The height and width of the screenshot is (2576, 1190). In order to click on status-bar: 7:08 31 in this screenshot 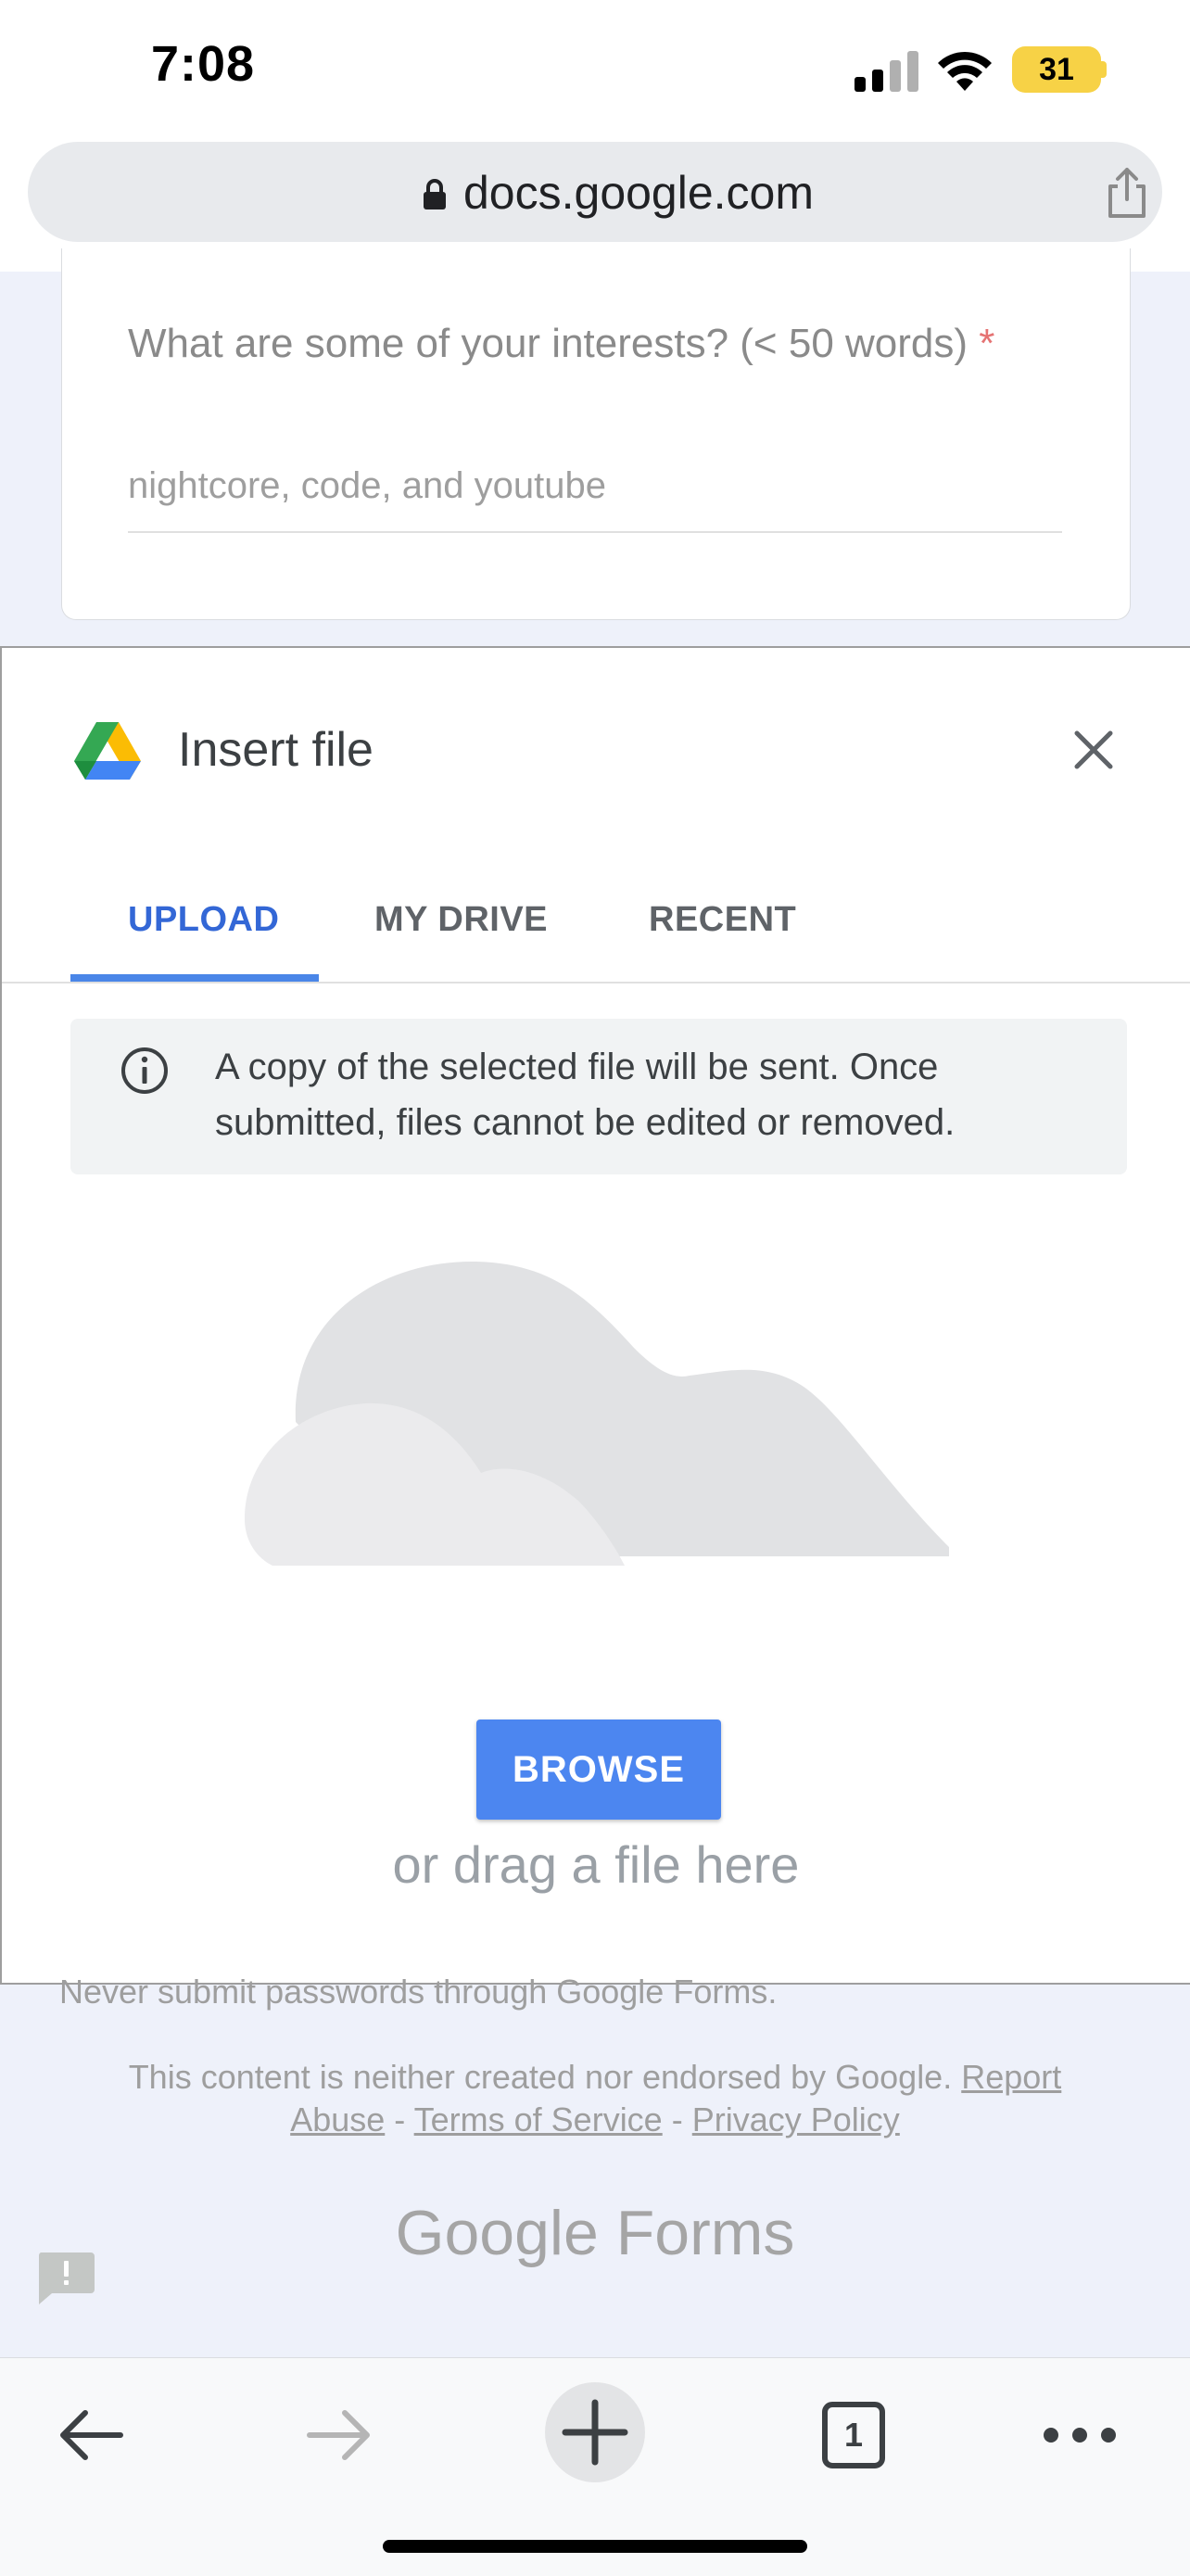, I will do `click(595, 67)`.